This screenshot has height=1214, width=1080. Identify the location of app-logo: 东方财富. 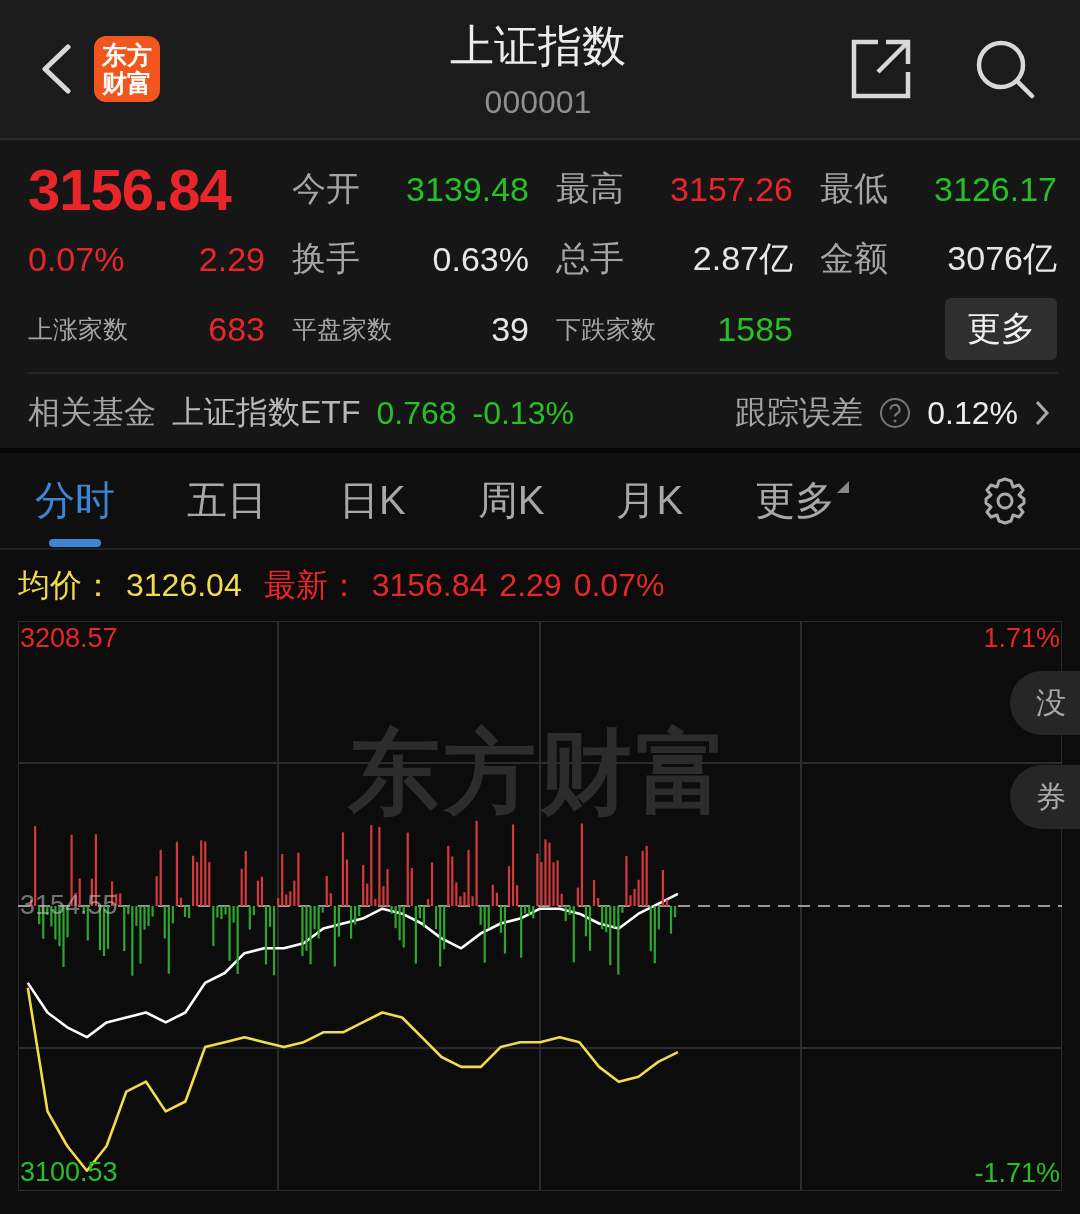
(127, 69).